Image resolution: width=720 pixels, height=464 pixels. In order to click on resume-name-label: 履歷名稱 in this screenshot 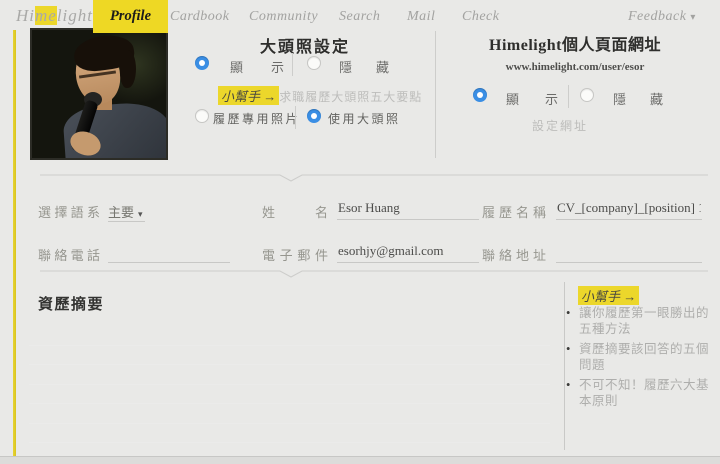, I will do `click(514, 212)`.